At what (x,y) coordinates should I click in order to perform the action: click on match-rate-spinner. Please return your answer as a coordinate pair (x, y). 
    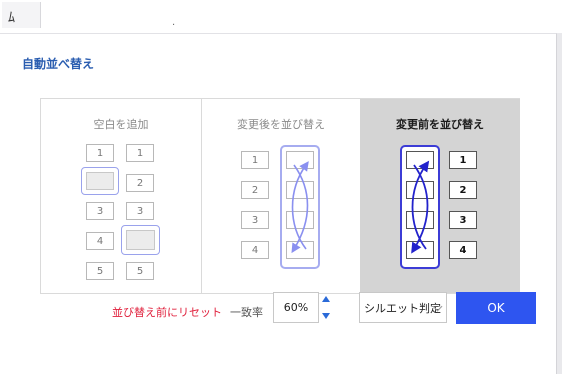
    Looking at the image, I should click on (327, 309).